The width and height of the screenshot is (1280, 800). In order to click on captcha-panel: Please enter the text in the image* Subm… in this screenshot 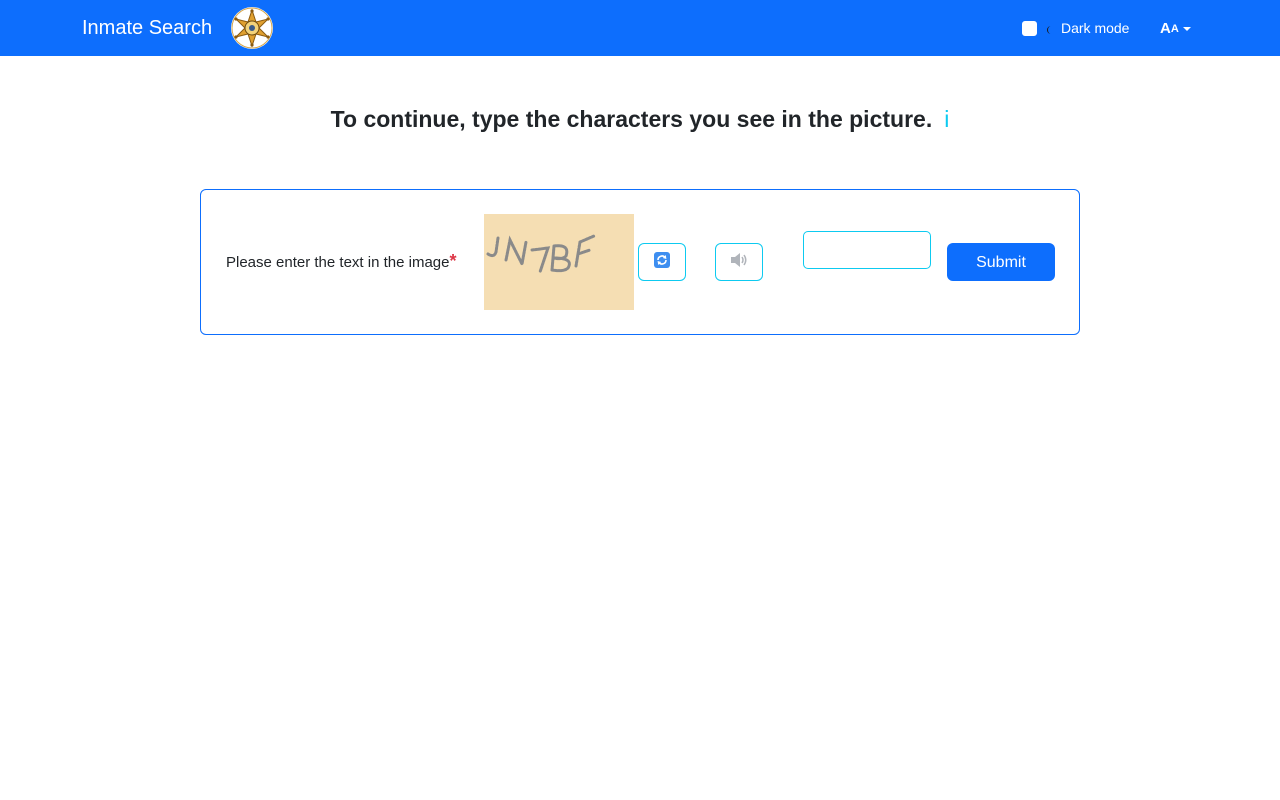, I will do `click(640, 262)`.